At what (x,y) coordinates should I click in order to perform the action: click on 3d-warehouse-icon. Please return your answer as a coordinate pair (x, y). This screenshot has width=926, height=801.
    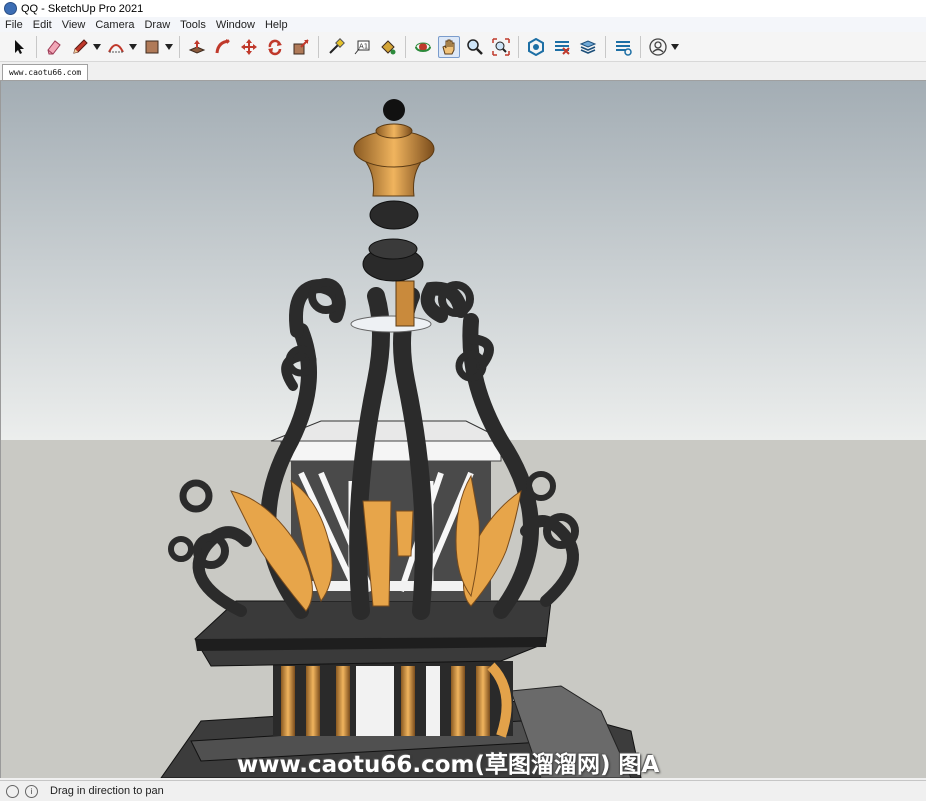
    Looking at the image, I should click on (536, 46).